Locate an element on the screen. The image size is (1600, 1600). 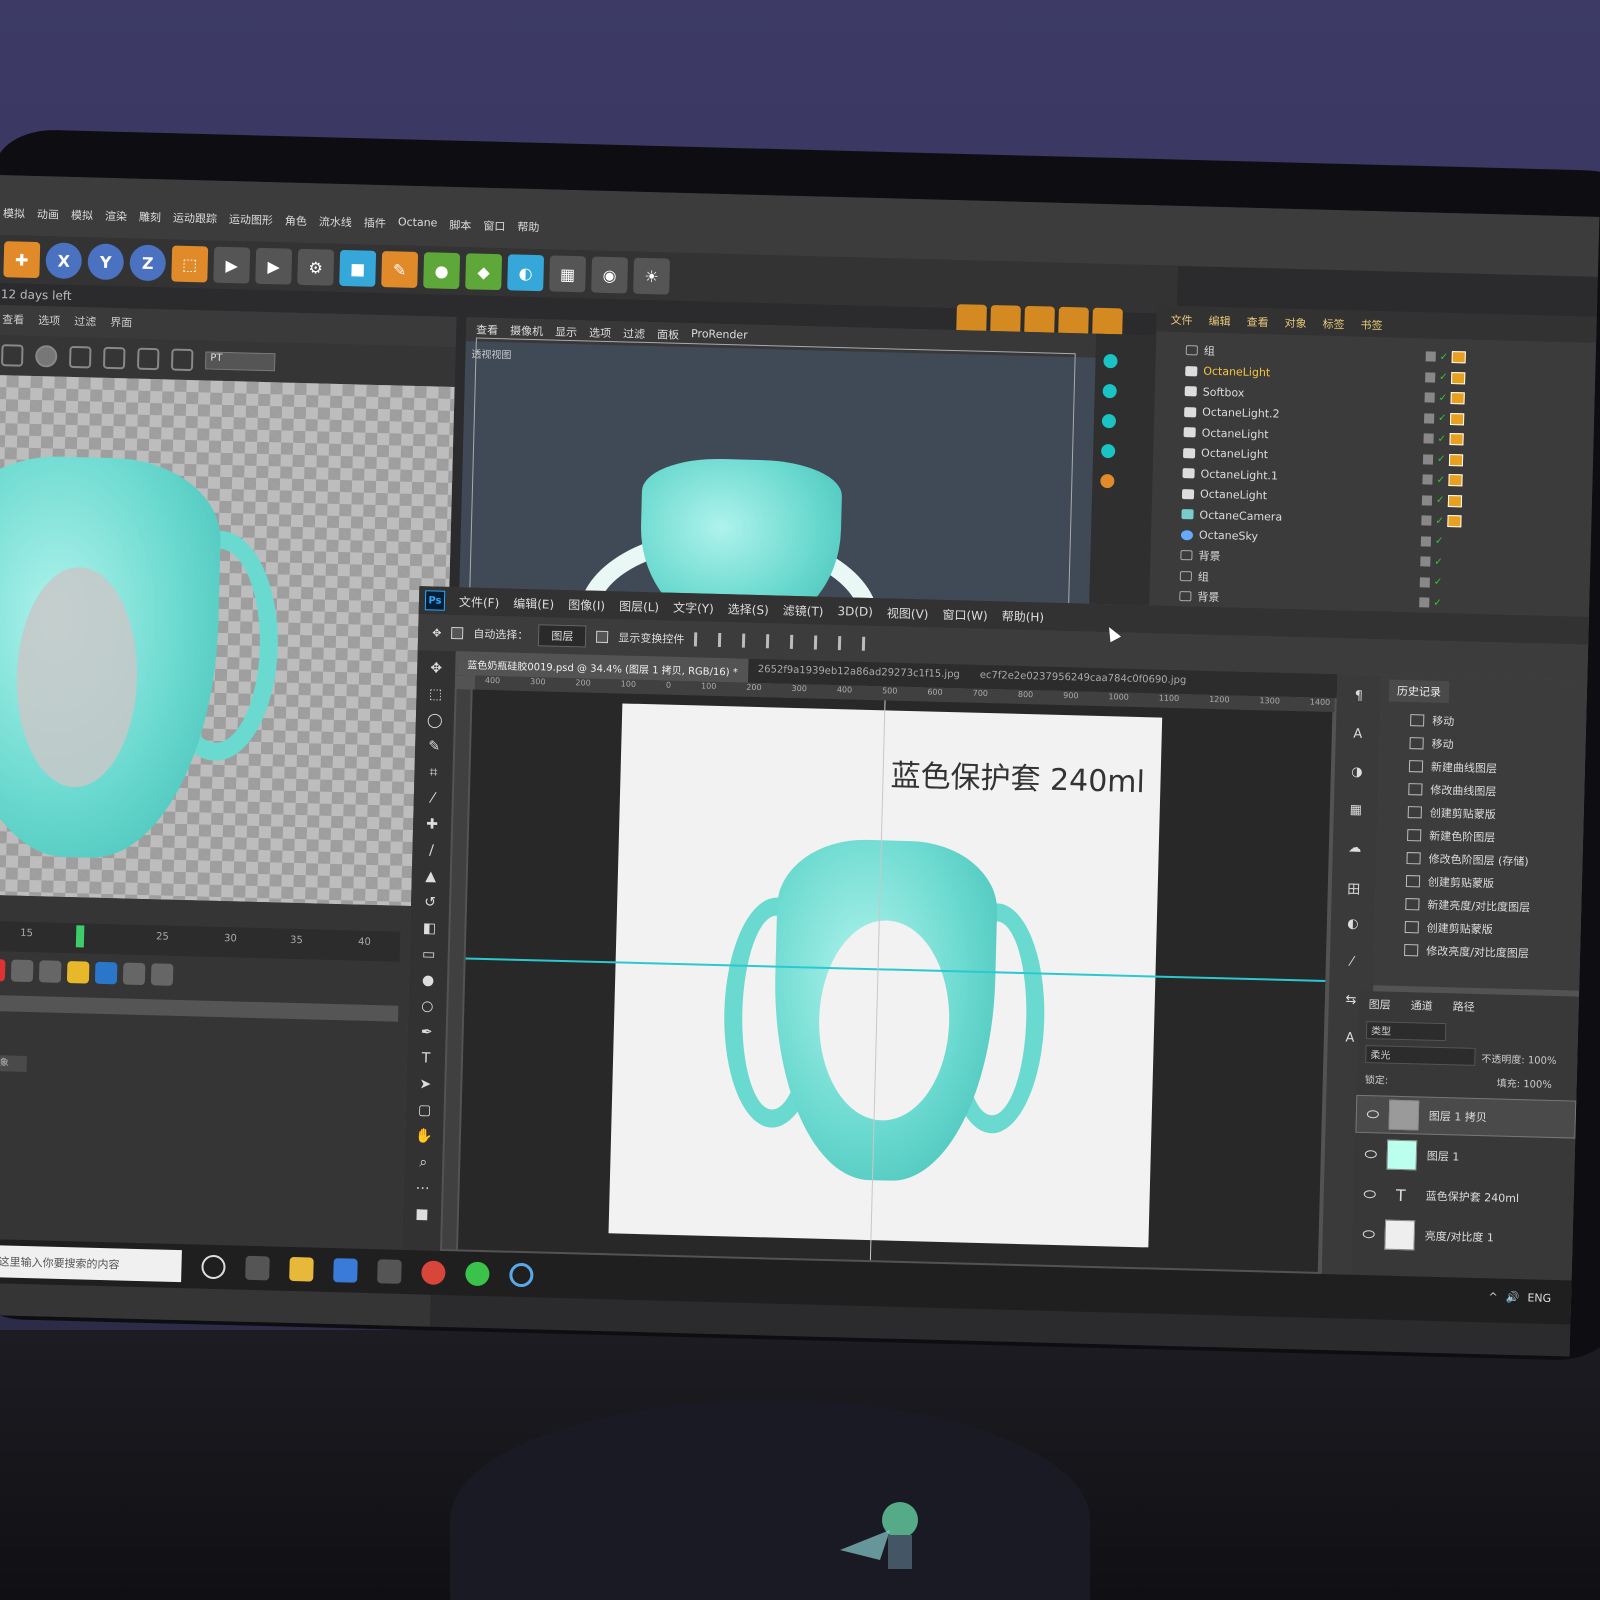
attribute-tab: 对象 is located at coordinates (13, 1063).